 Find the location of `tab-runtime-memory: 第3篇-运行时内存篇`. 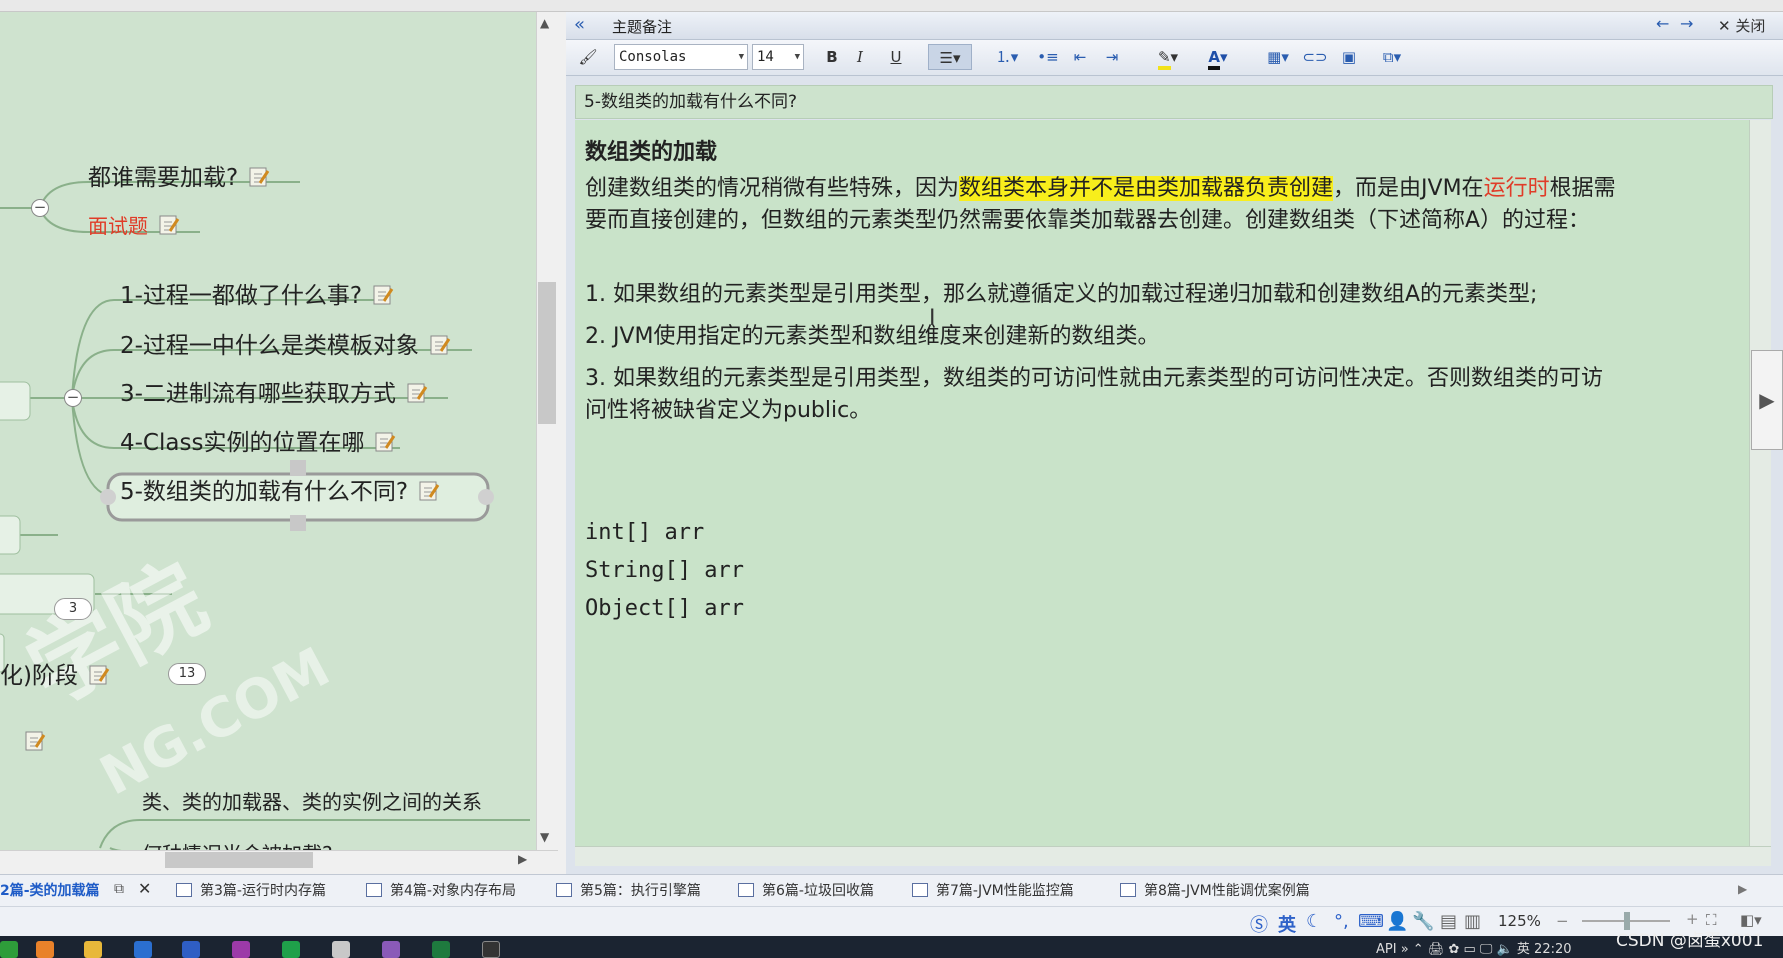

tab-runtime-memory: 第3篇-运行时内存篇 is located at coordinates (251, 891).